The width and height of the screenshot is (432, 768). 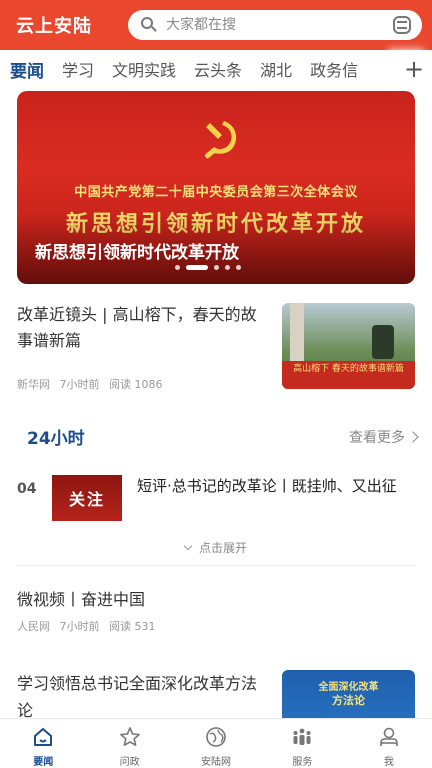 I want to click on thumbnail-line-1: 全面深化改革, so click(x=348, y=687).